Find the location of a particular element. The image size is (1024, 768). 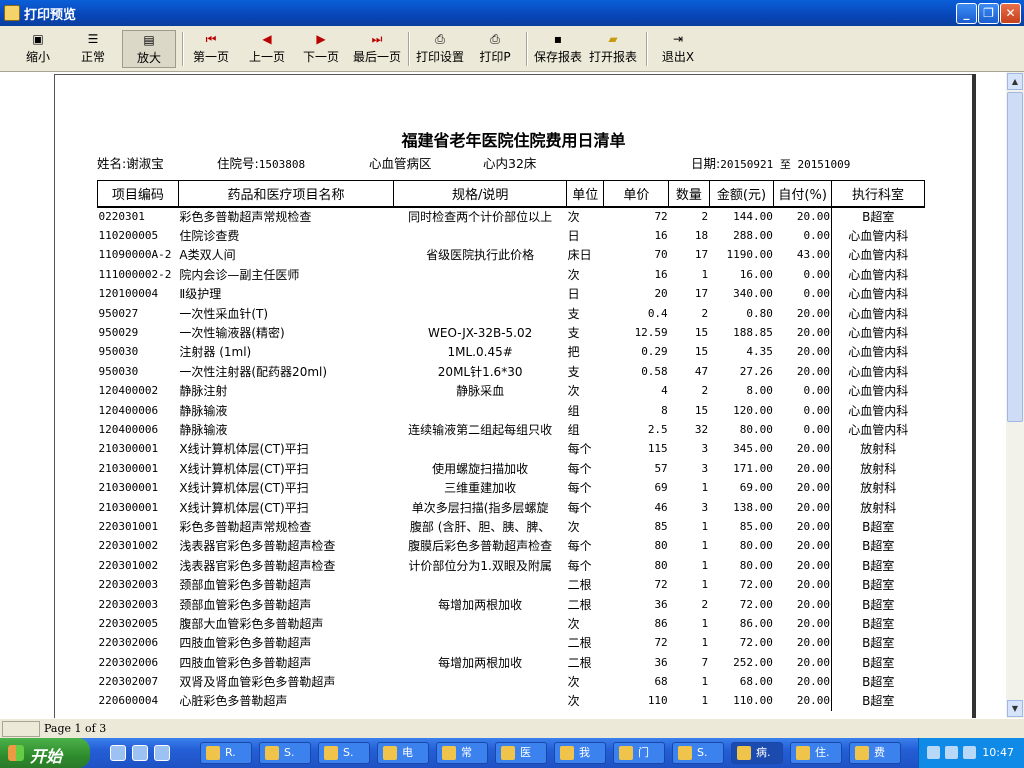

normal-button: ☰ 正常 is located at coordinates (93, 49).